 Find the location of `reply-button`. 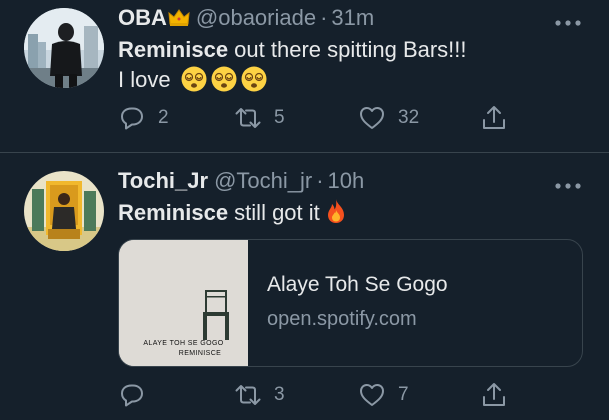

reply-button is located at coordinates (138, 395).